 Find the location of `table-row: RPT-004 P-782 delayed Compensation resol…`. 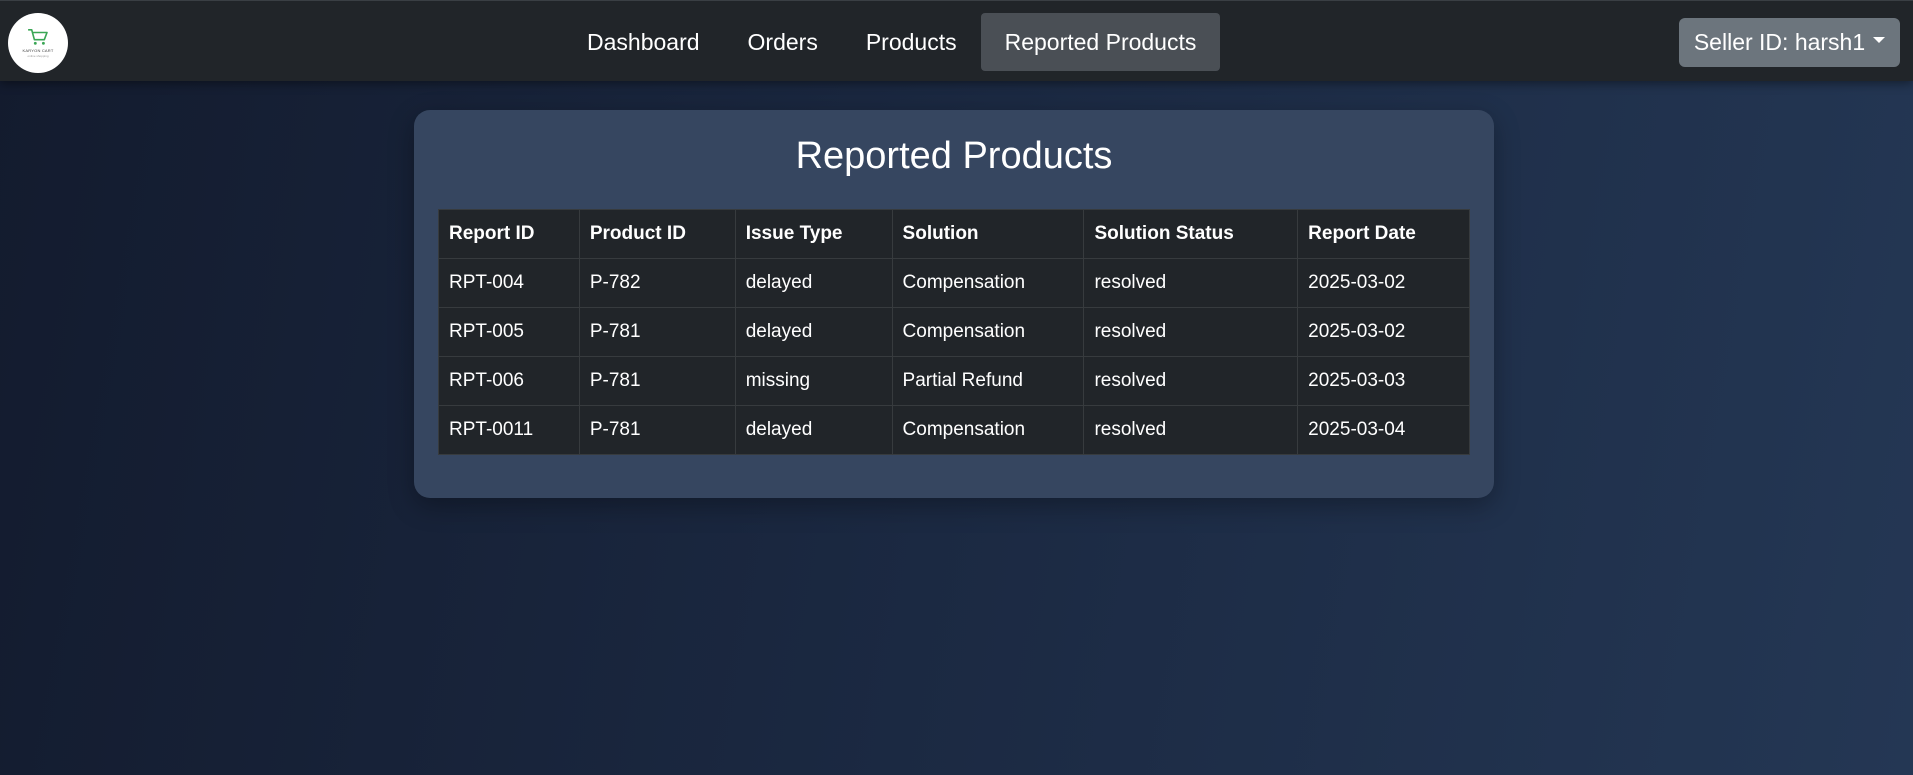

table-row: RPT-004 P-782 delayed Compensation resol… is located at coordinates (954, 283).